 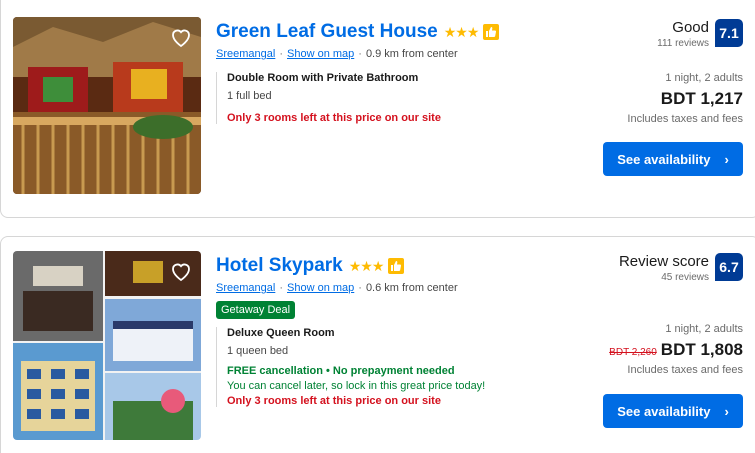 What do you see at coordinates (281, 333) in the screenshot?
I see `room-name: Deluxe Queen Room` at bounding box center [281, 333].